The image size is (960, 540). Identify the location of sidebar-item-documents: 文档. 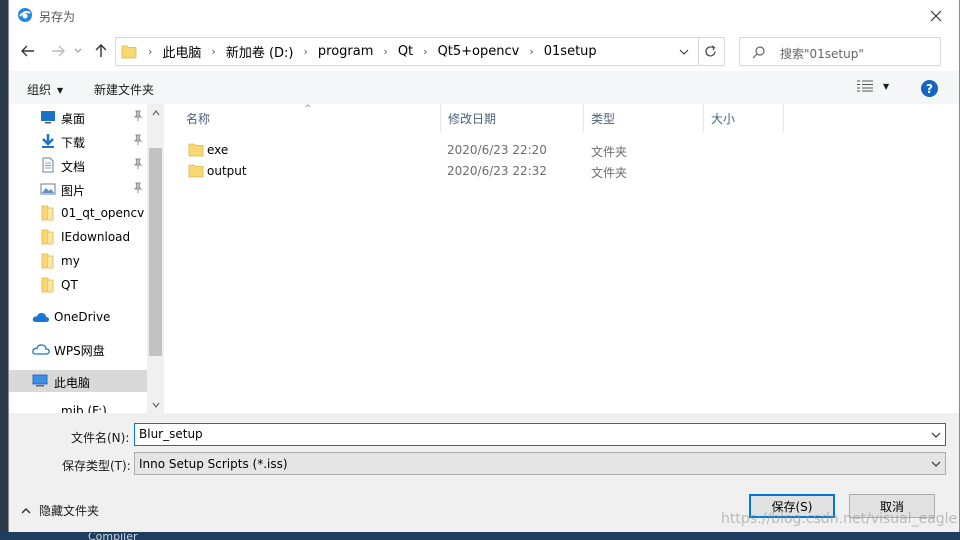
(78, 165).